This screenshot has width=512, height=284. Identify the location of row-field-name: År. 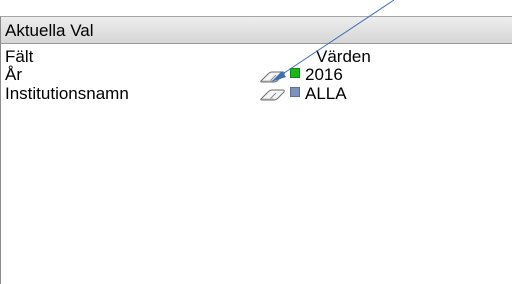
(13, 74).